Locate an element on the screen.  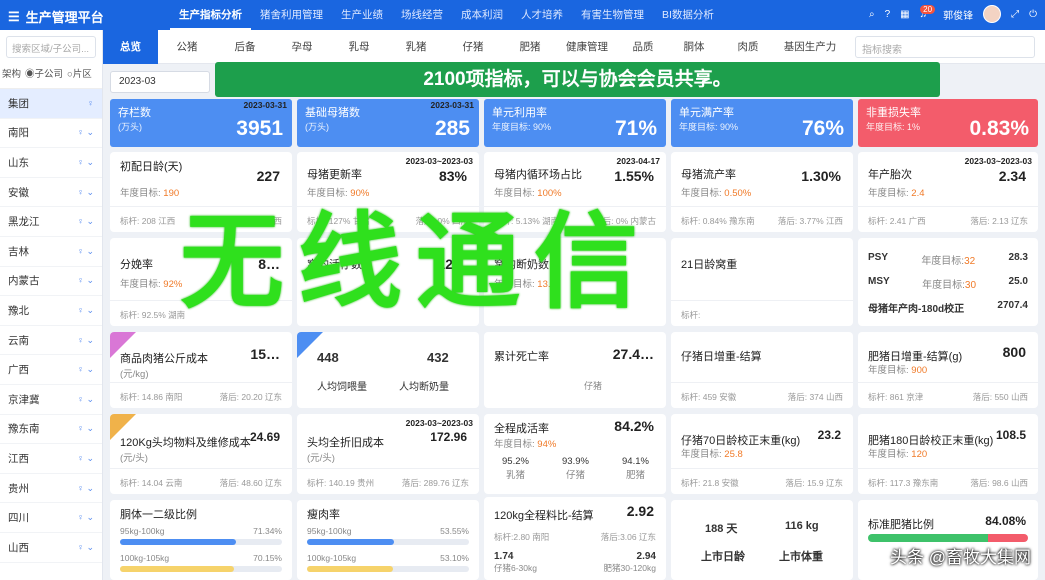
sidebar-item: 安徽 ♀ ⌄ is located at coordinates (51, 193).